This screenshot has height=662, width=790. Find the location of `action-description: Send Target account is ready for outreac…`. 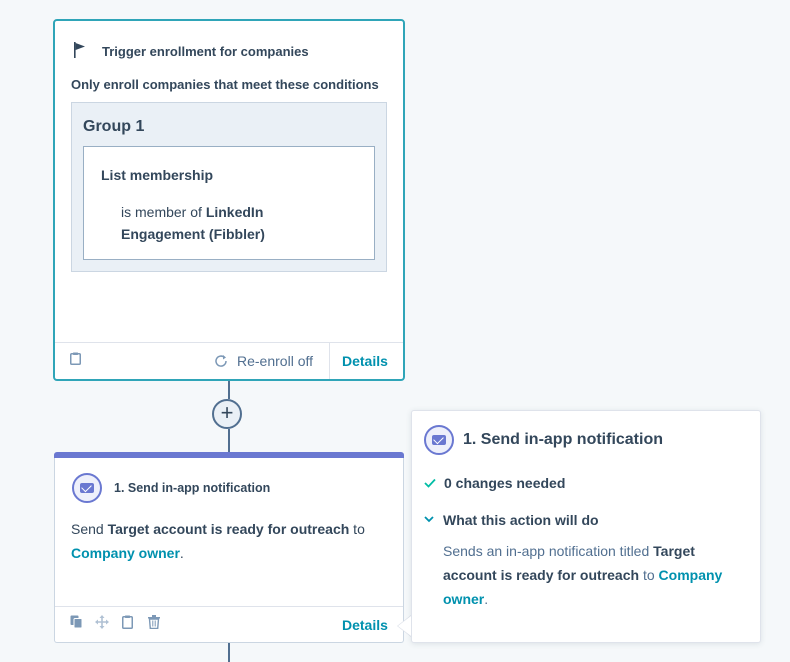

action-description: Send Target account is ready for outreac… is located at coordinates (233, 541).